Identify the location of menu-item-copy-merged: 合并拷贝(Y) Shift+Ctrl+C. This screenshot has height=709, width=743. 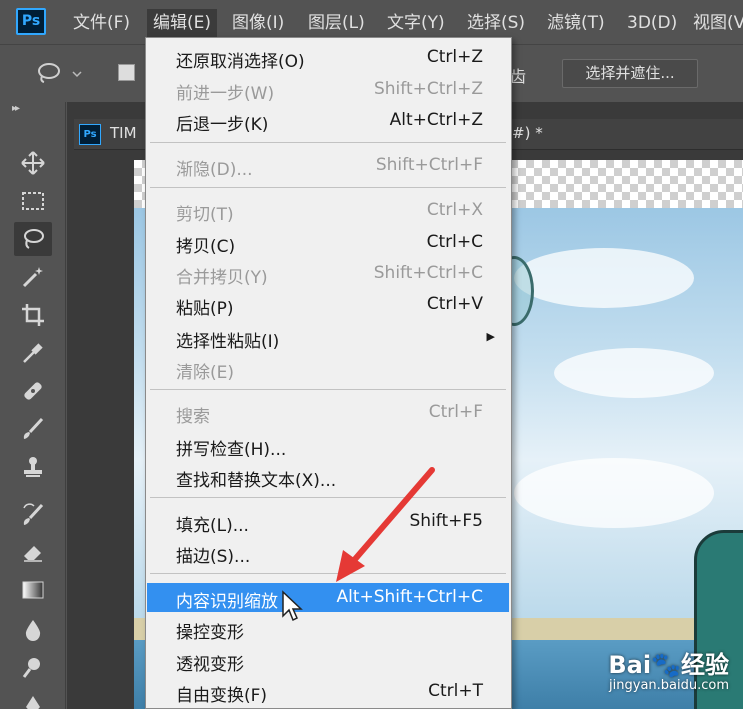
(328, 273).